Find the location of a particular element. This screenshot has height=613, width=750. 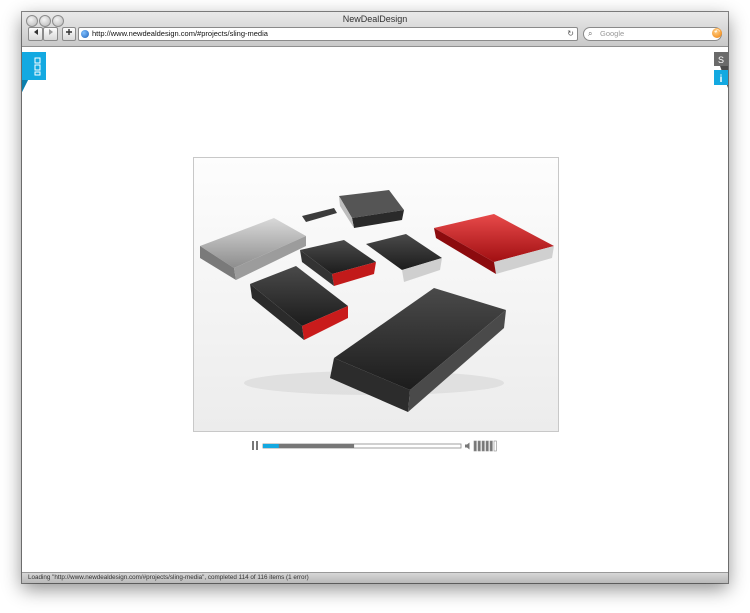

search-icon: ⌕ is located at coordinates (590, 33).